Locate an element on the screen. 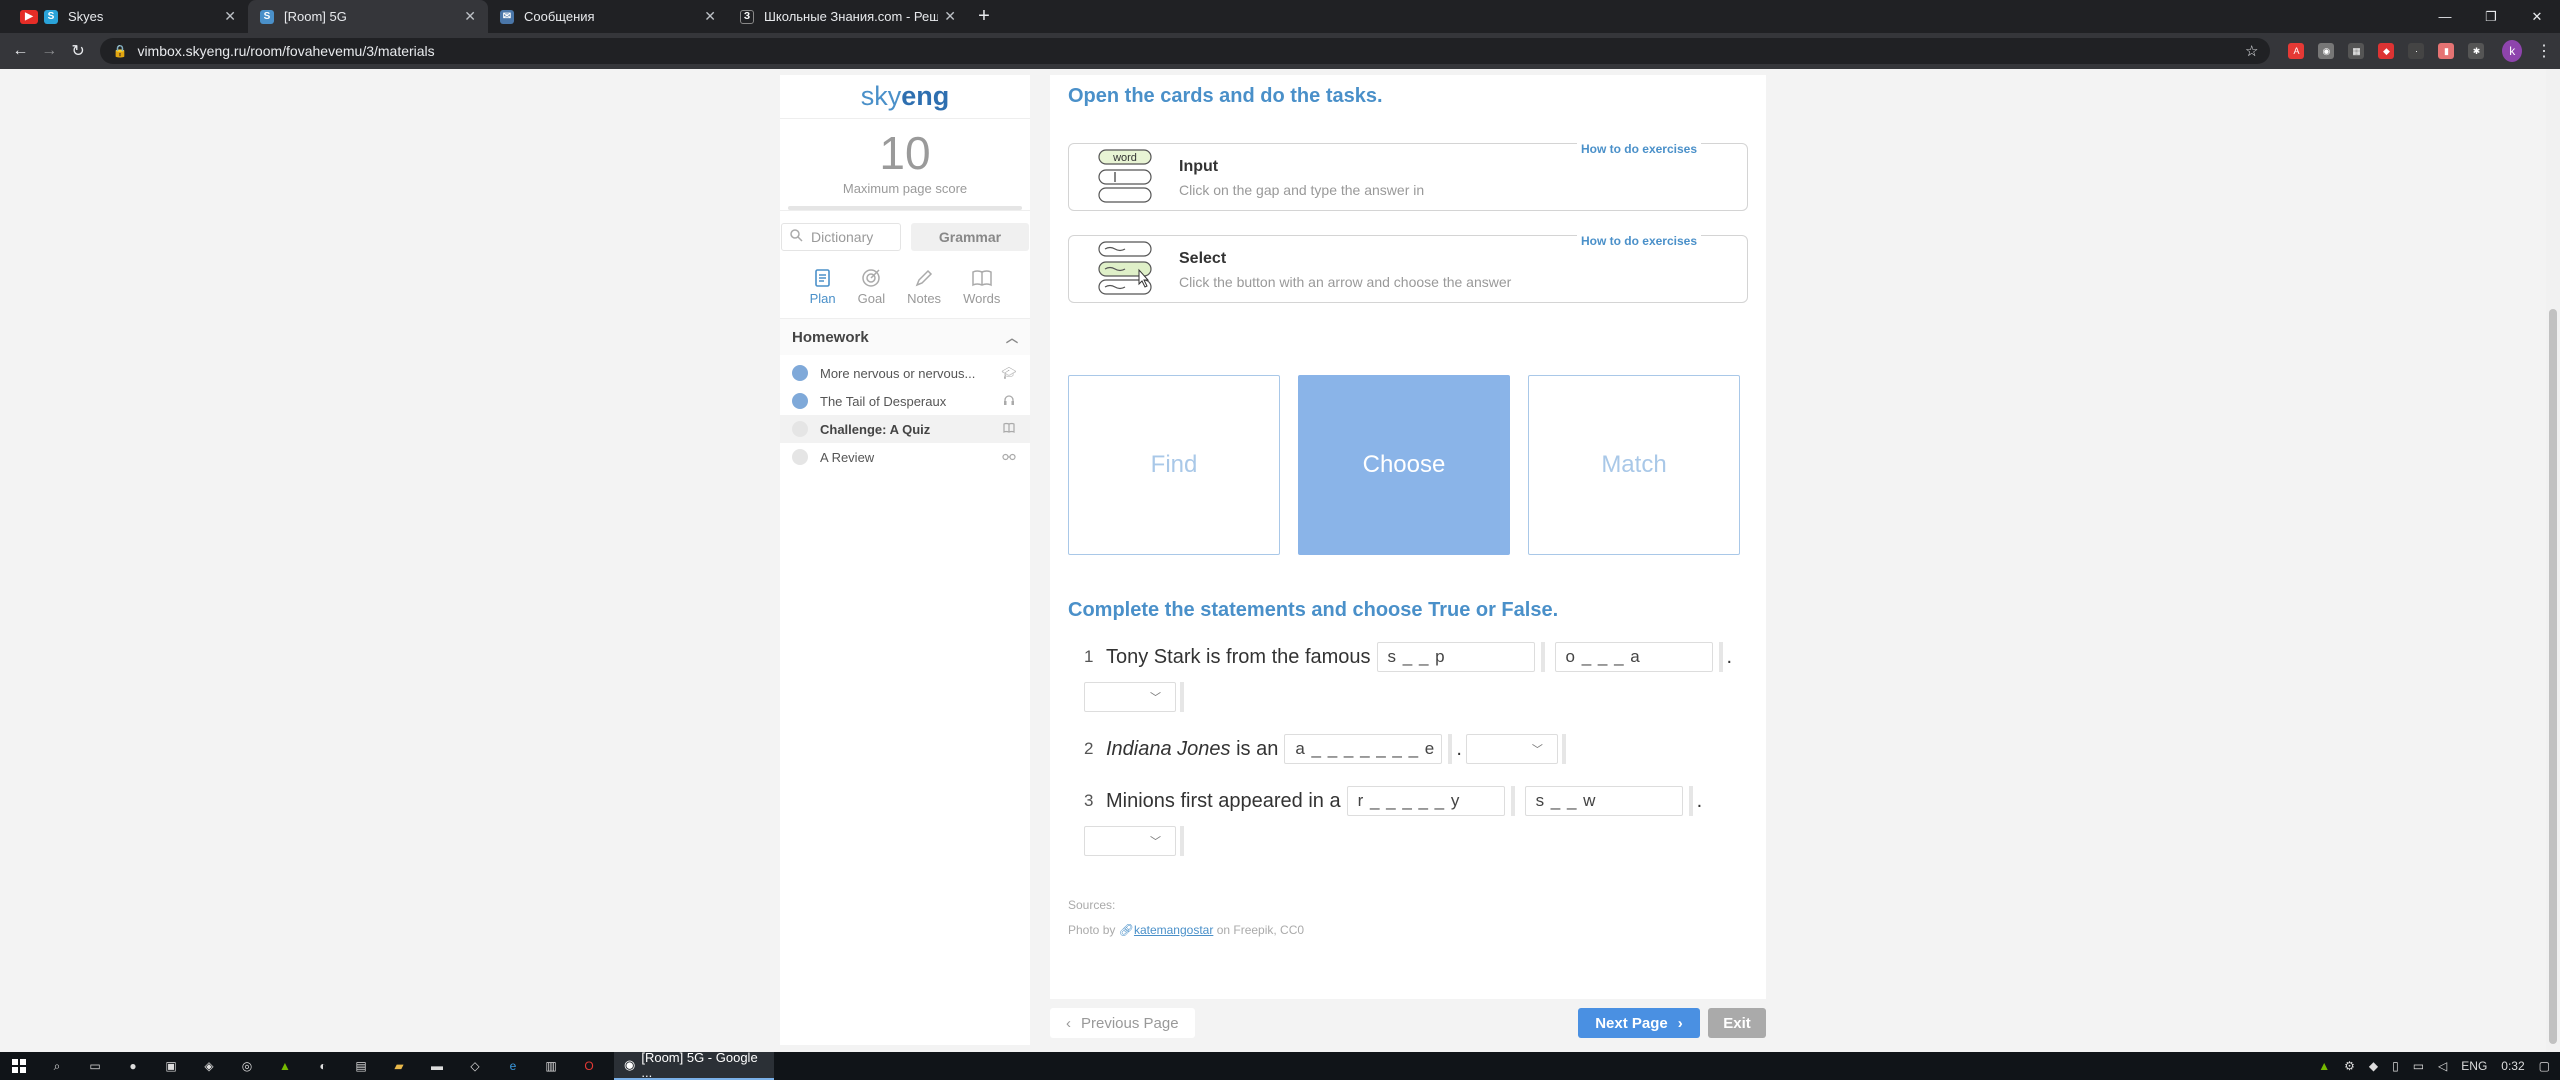 This screenshot has width=2560, height=1080. tab-goal: Goal is located at coordinates (871, 285).